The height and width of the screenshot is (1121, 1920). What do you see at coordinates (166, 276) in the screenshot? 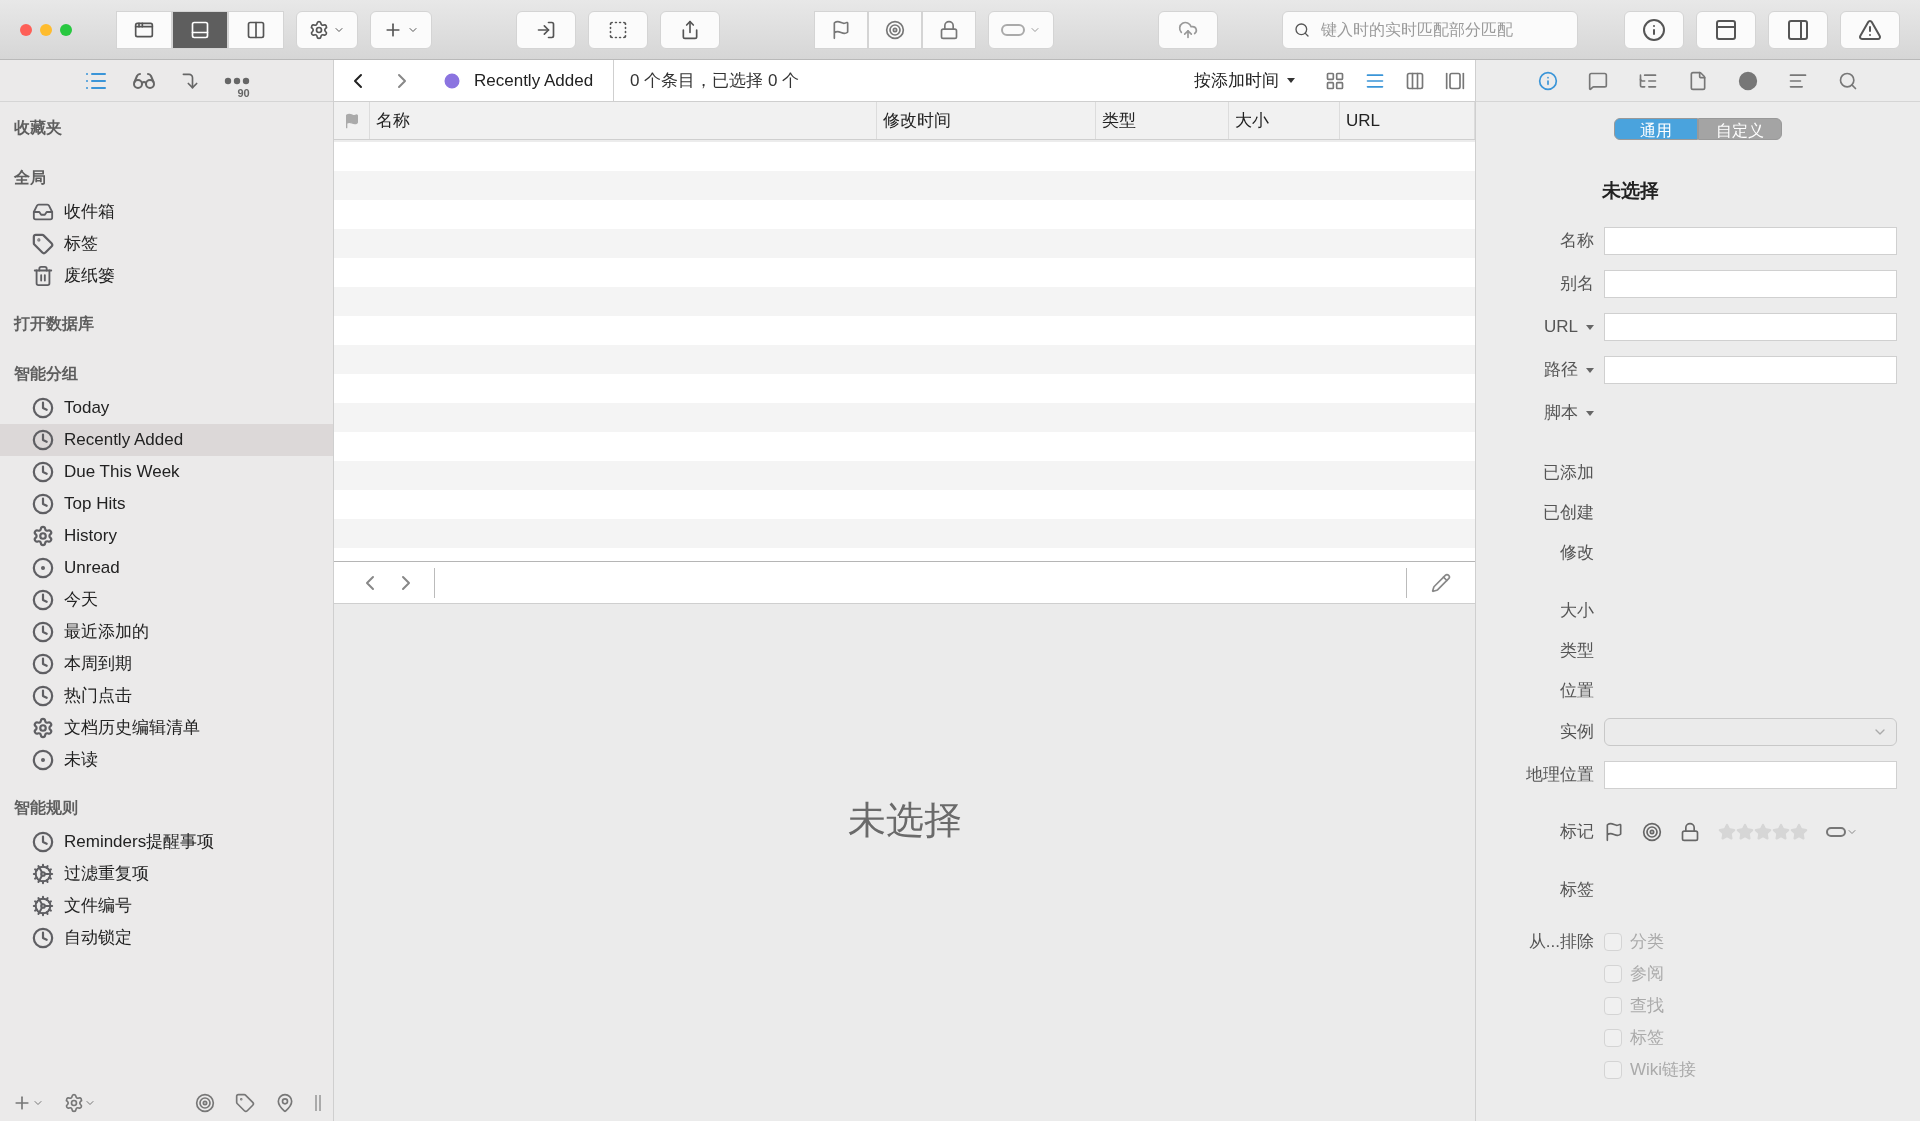
I see `sidebar-item: 废纸篓` at bounding box center [166, 276].